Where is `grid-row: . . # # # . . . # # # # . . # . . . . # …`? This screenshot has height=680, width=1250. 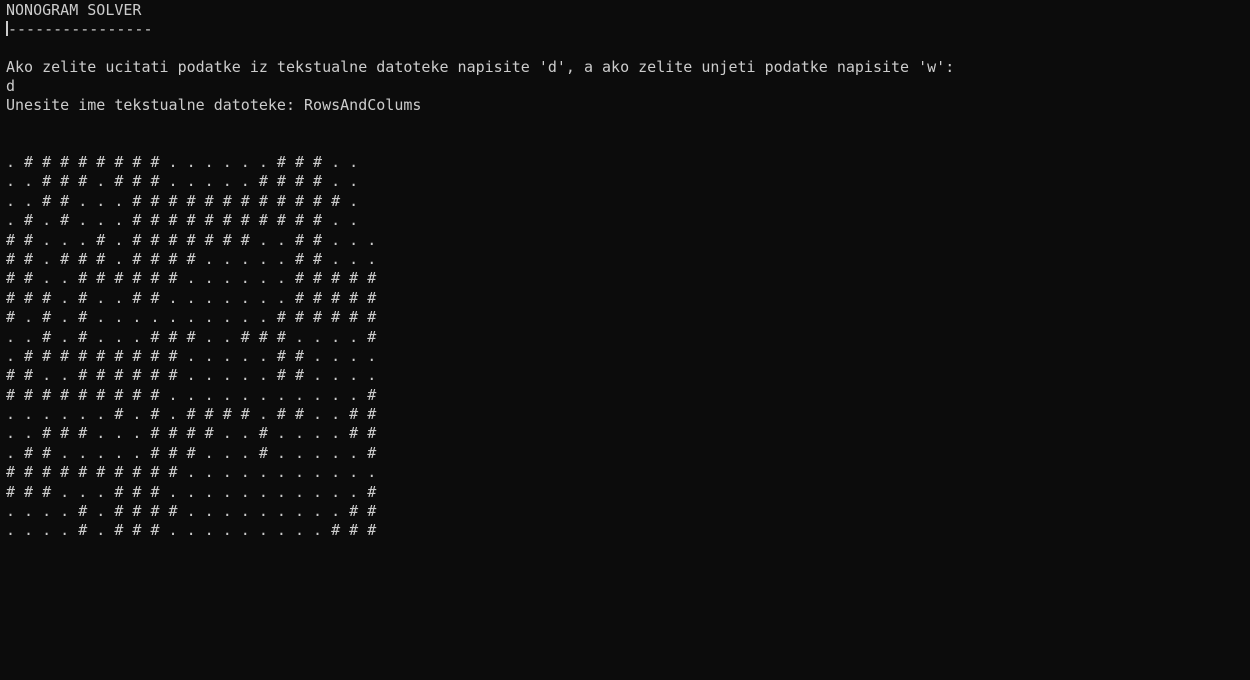
grid-row: . . # # # . . . # # # # . . # . . . . # … is located at coordinates (191, 433).